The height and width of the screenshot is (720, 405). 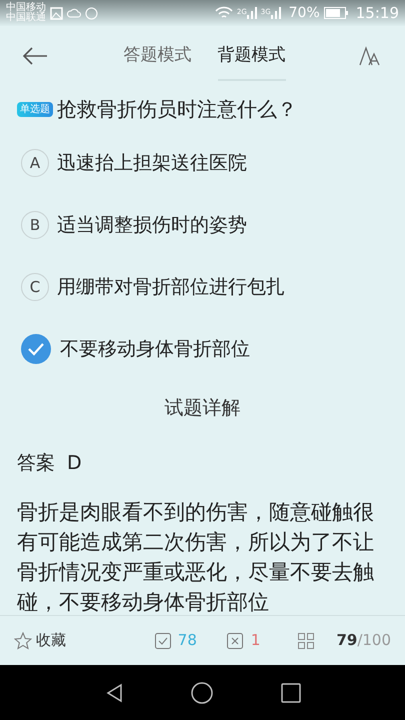 I want to click on carrier-label: 中国联通, so click(x=26, y=18).